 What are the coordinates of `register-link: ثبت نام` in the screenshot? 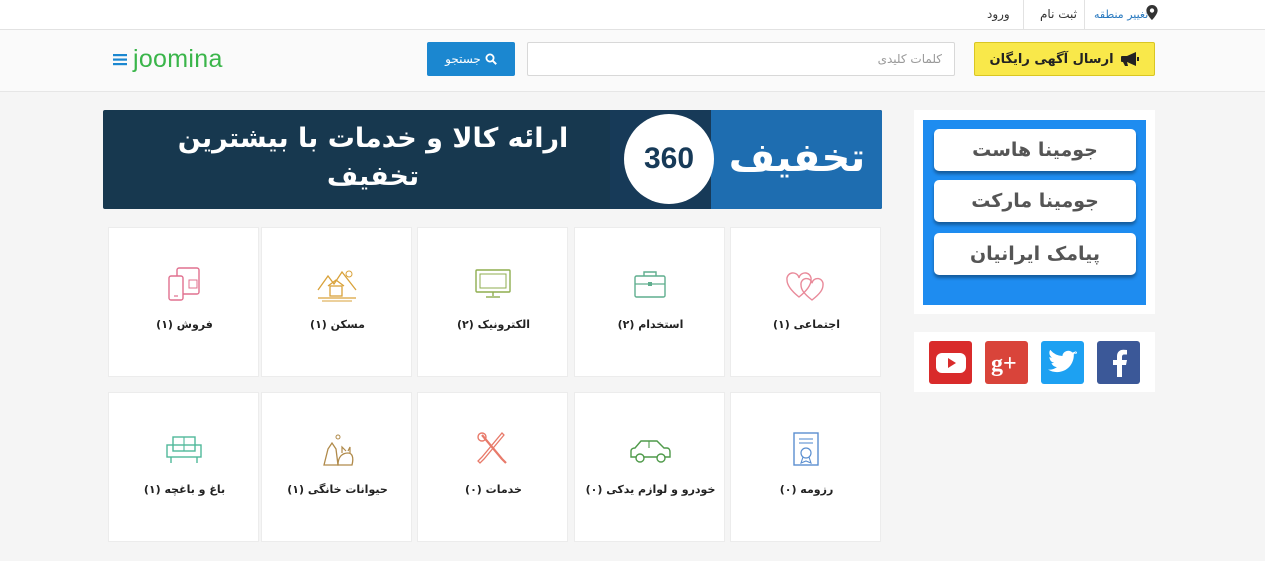 It's located at (1058, 14).